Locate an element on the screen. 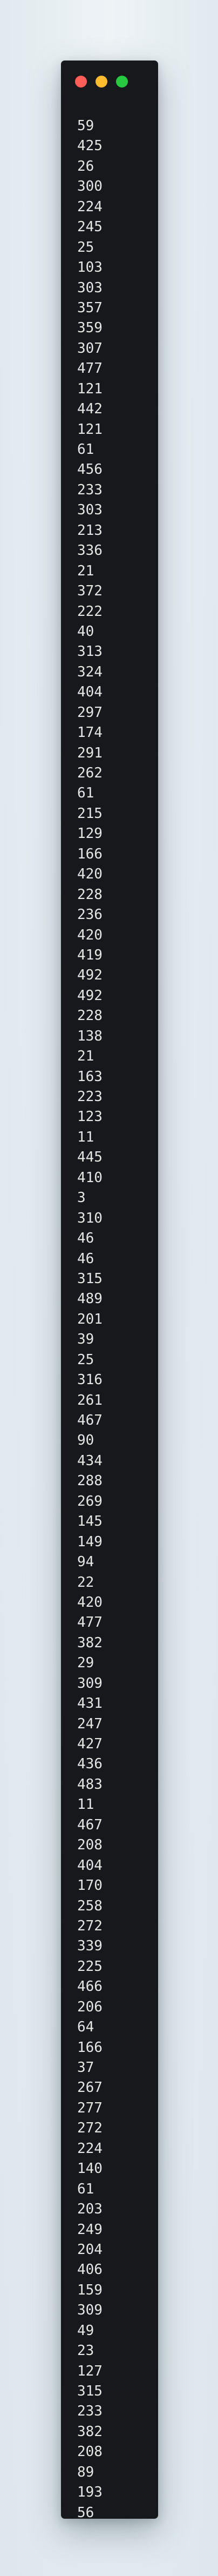 The width and height of the screenshot is (218, 2576). output-line: 22 is located at coordinates (85, 1582).